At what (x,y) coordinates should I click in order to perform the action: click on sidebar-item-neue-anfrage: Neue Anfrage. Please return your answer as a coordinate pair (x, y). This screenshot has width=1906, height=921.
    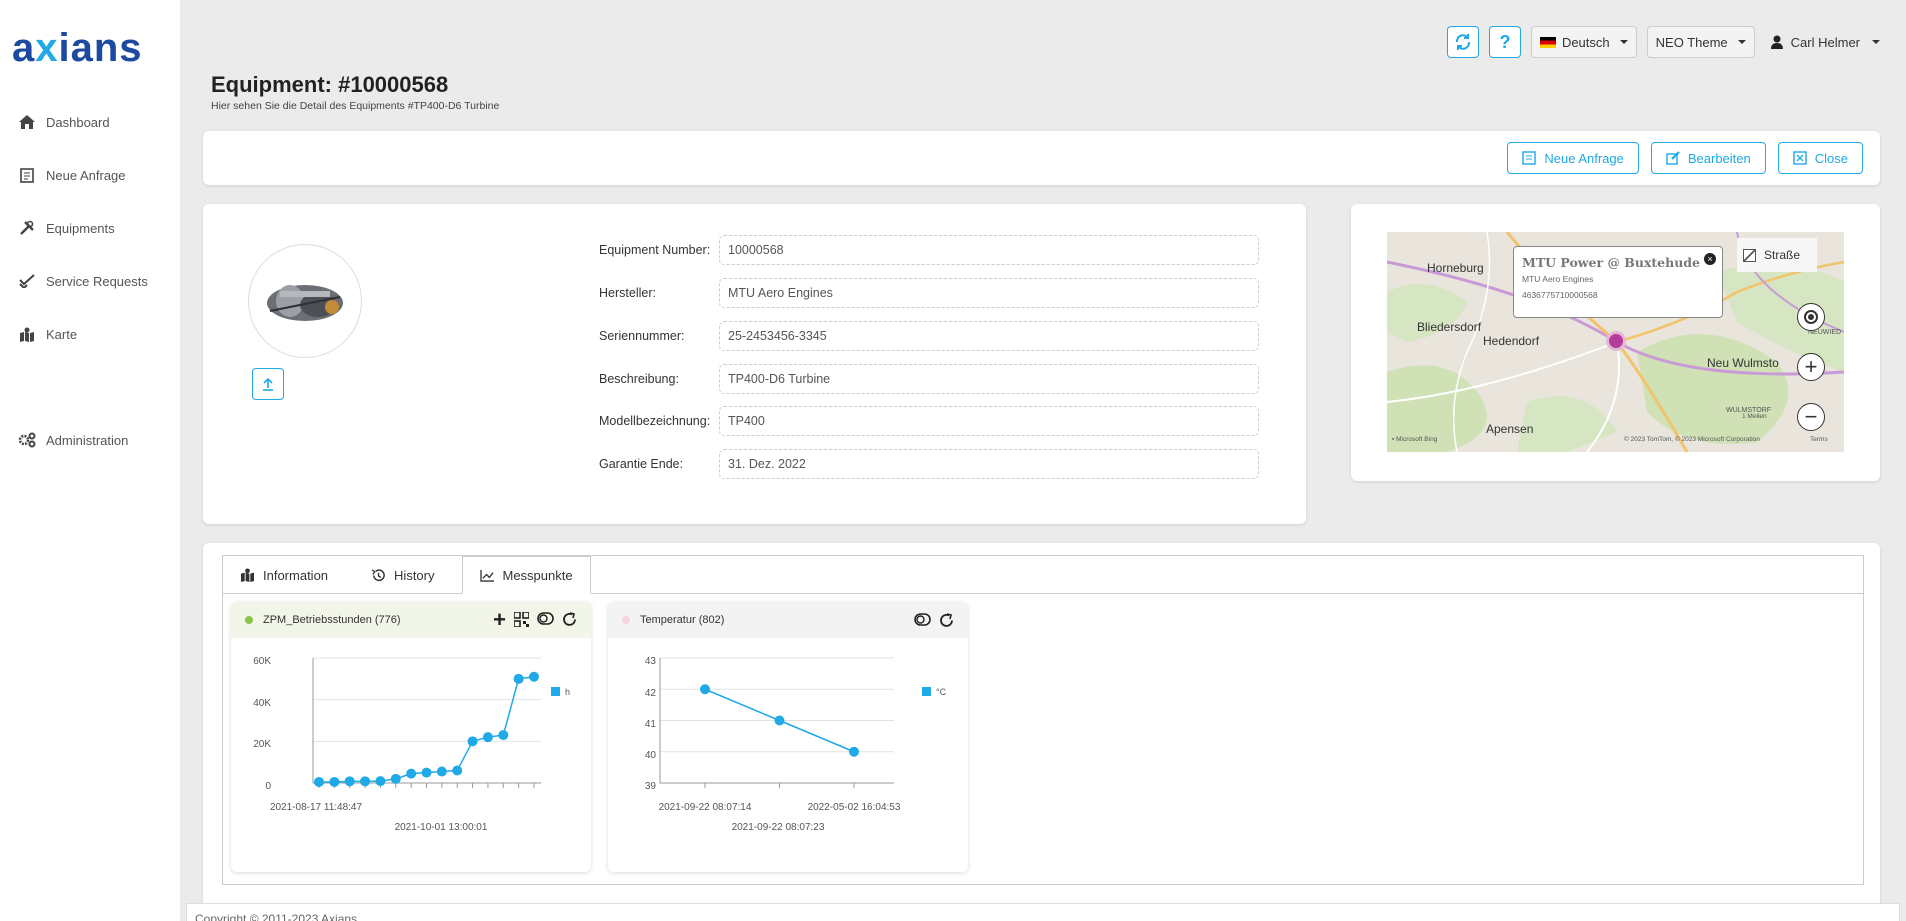
    Looking at the image, I should click on (72, 175).